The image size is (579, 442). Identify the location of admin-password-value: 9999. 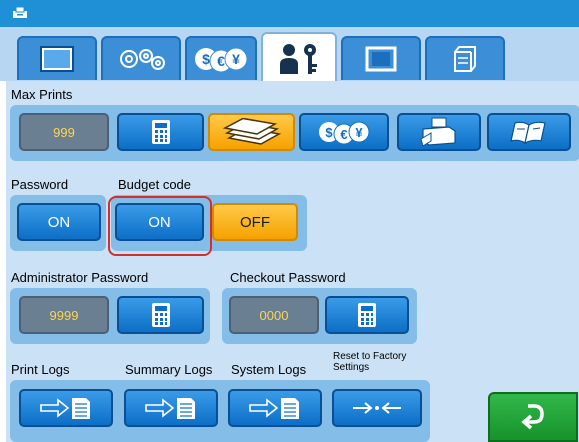
(64, 315).